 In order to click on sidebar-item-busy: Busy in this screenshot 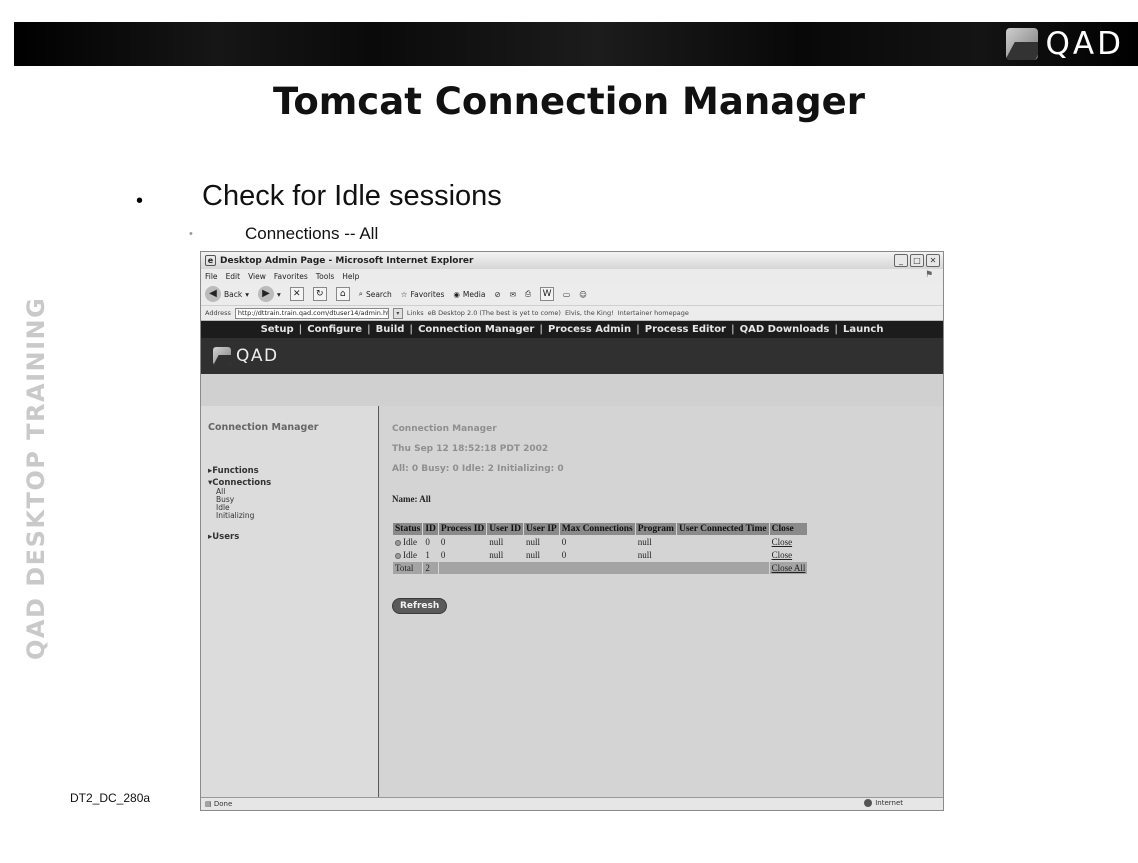, I will do `click(297, 500)`.